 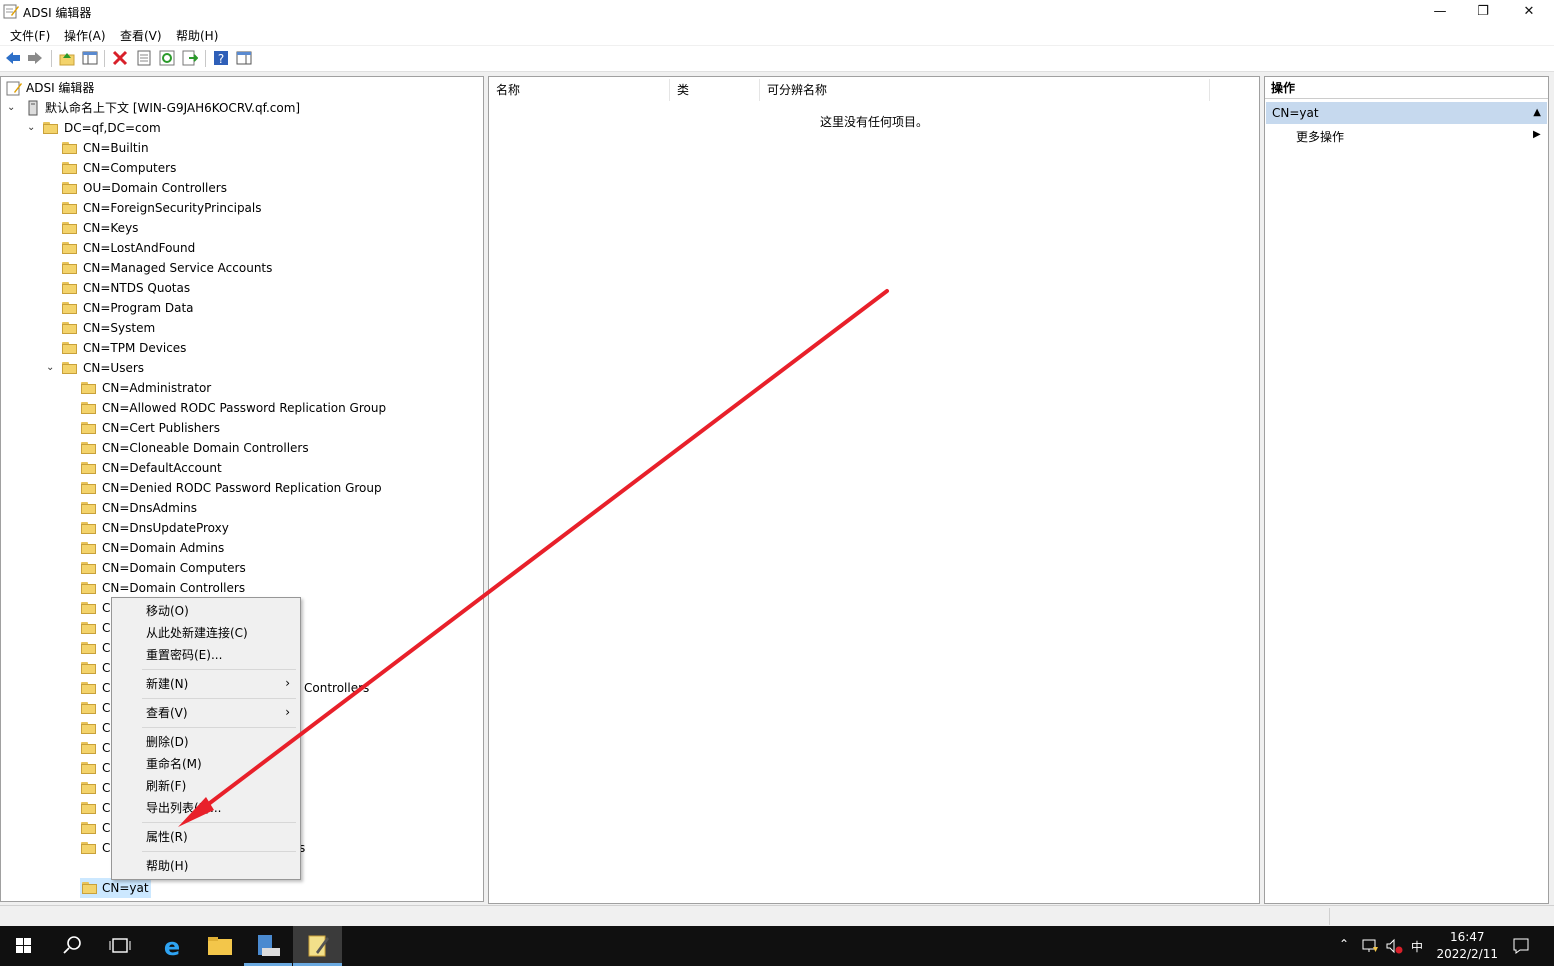 I want to click on menu-file: 文件(F), so click(x=30, y=35).